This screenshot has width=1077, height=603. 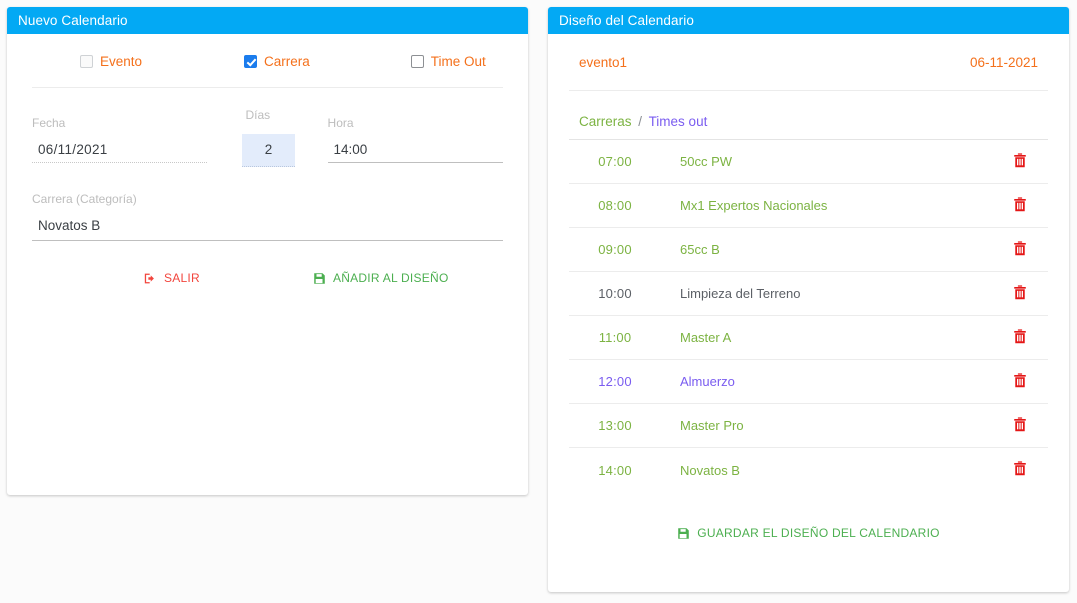 What do you see at coordinates (121, 61) in the screenshot?
I see `checkbox-evento-label: Evento` at bounding box center [121, 61].